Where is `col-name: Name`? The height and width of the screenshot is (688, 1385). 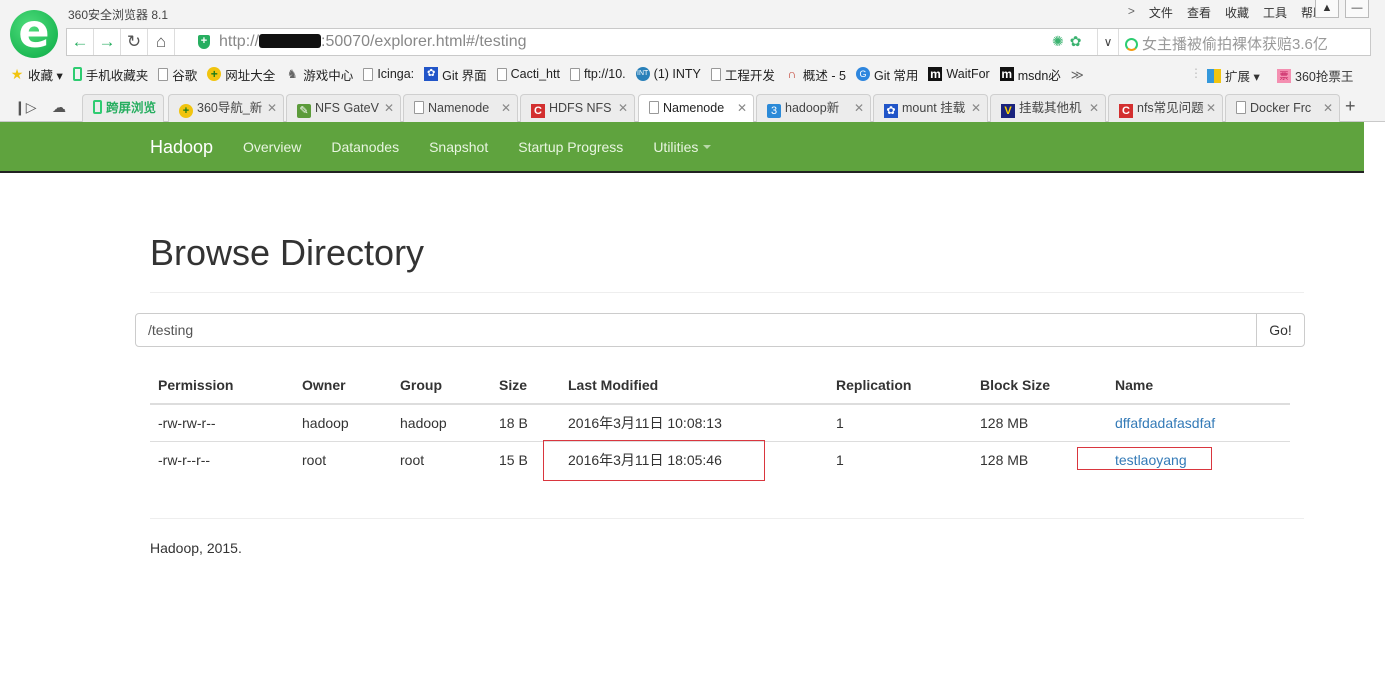 col-name: Name is located at coordinates (1198, 385).